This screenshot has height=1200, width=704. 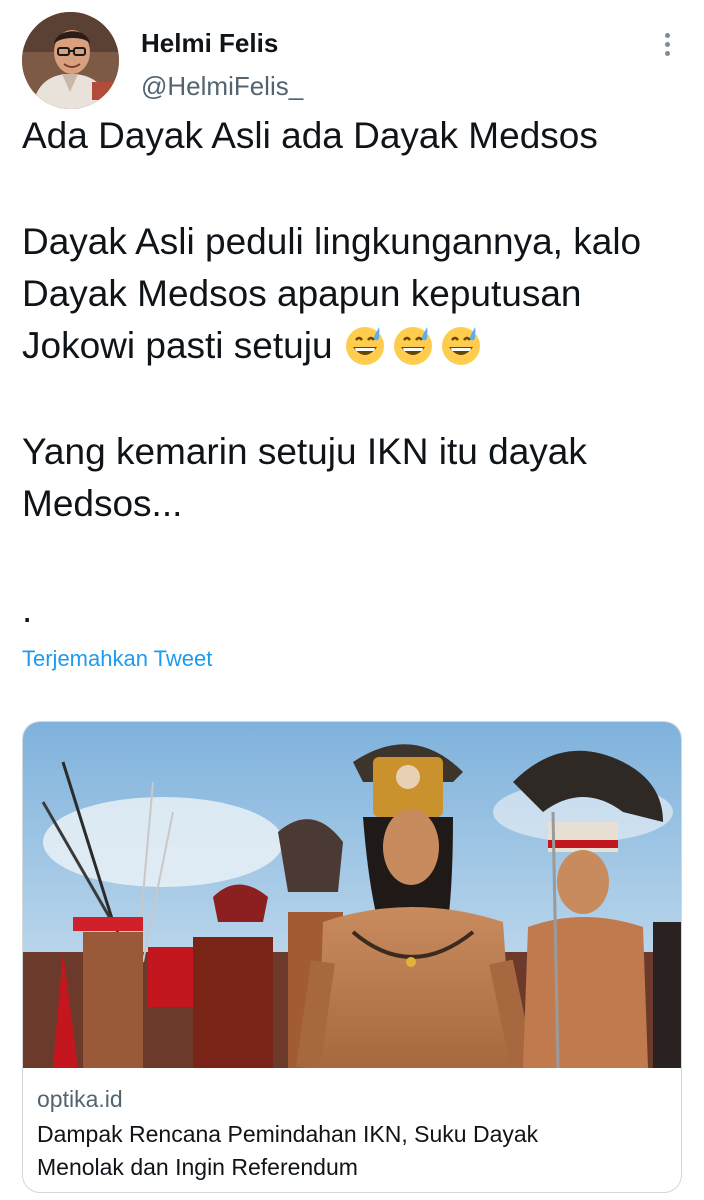 I want to click on link-domain: optika.id, so click(x=80, y=1099).